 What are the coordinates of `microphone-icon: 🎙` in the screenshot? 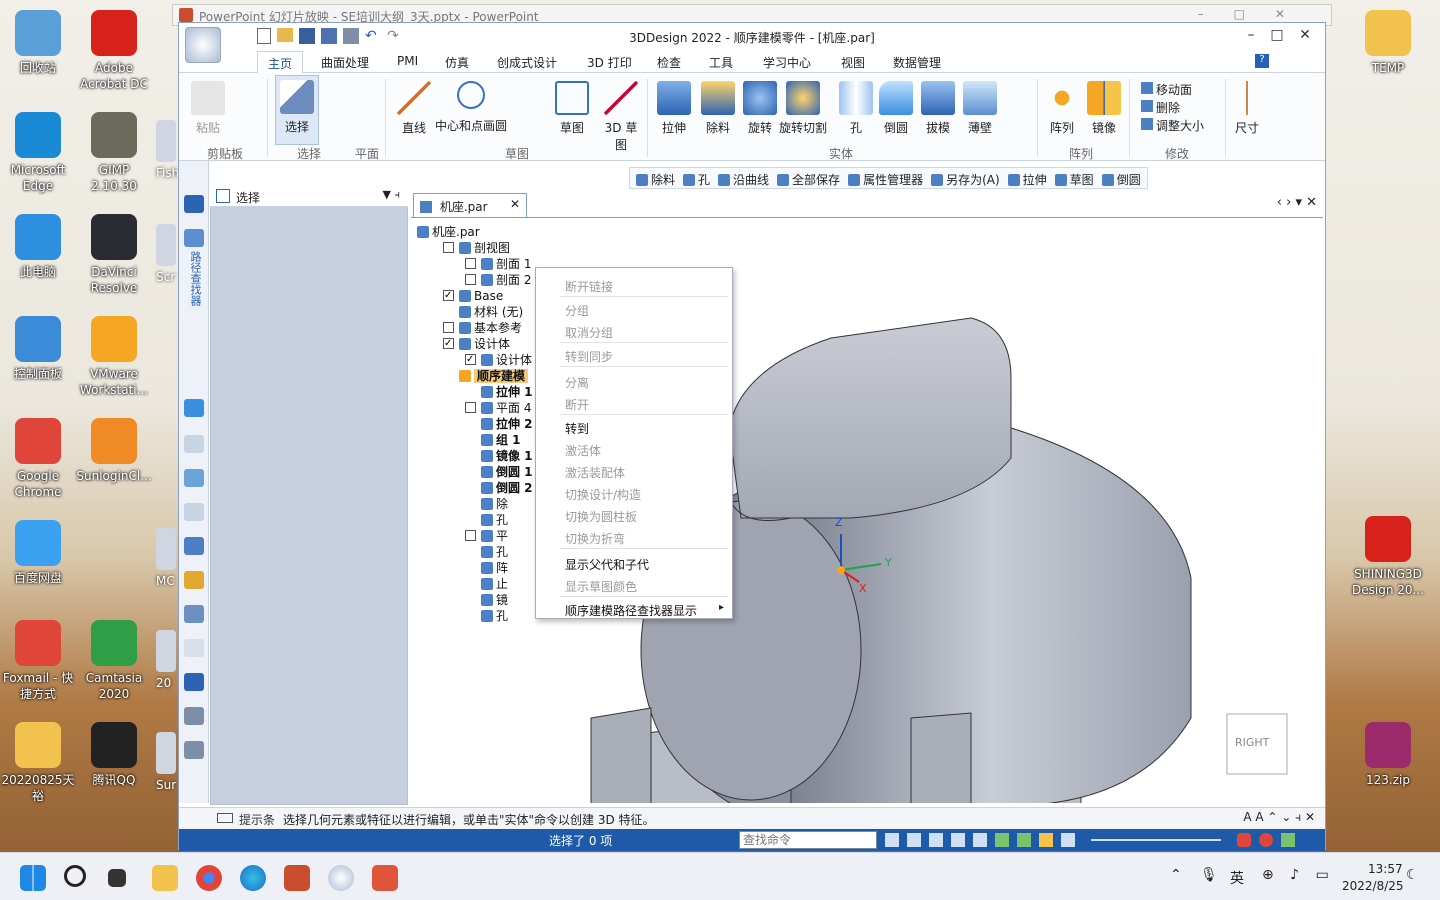 It's located at (1209, 875).